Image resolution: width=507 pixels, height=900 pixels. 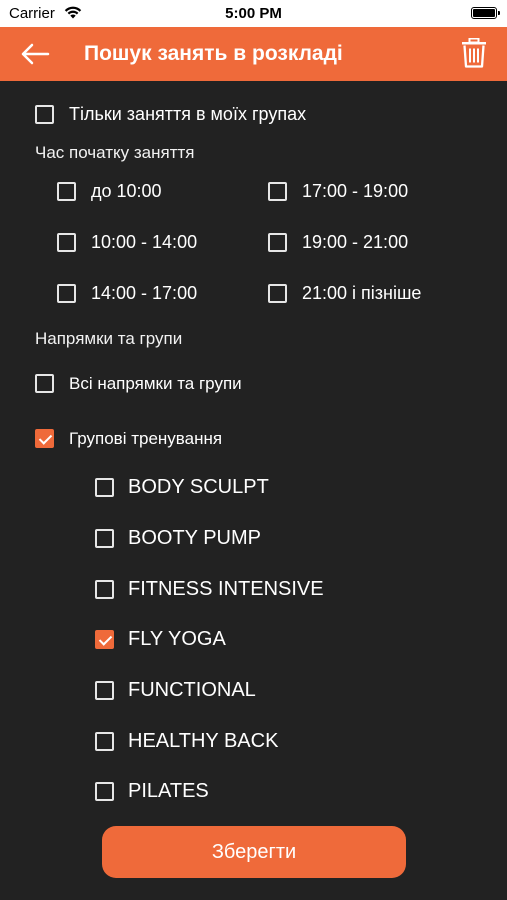 I want to click on group-item-label: BODY SCULPT, so click(x=198, y=487).